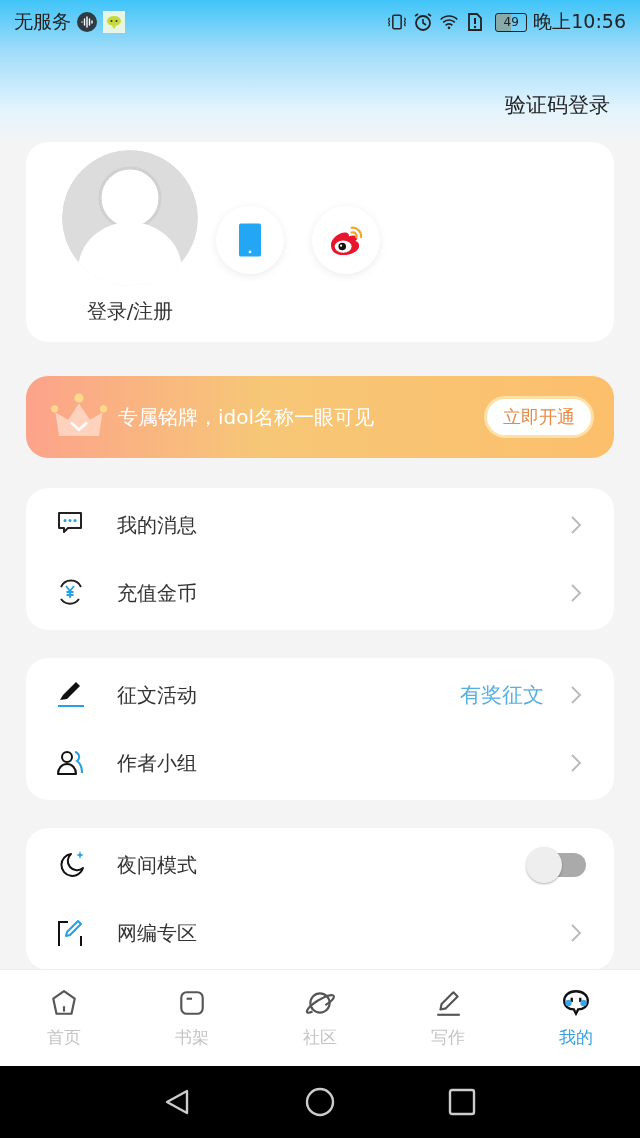 The width and height of the screenshot is (640, 1138). I want to click on banner-text: 专属铭牌，idol名称一眼可见, so click(247, 417).